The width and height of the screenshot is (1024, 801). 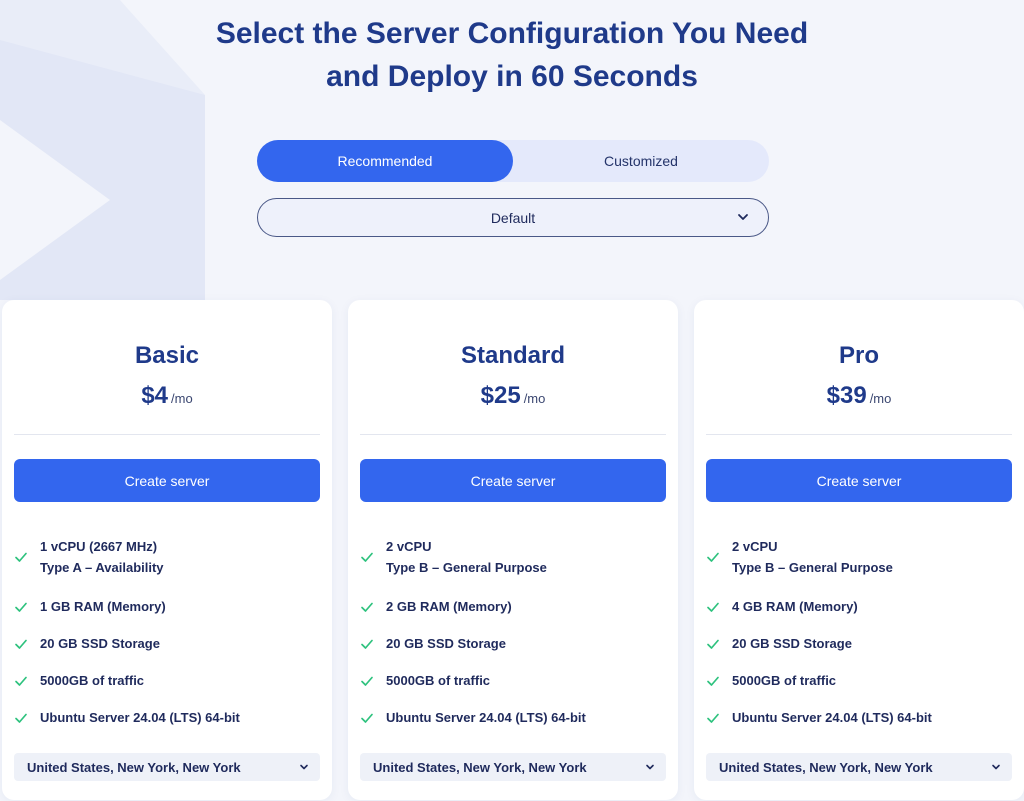 What do you see at coordinates (167, 606) in the screenshot?
I see `feature-item: 1 GB RAM (Memory)` at bounding box center [167, 606].